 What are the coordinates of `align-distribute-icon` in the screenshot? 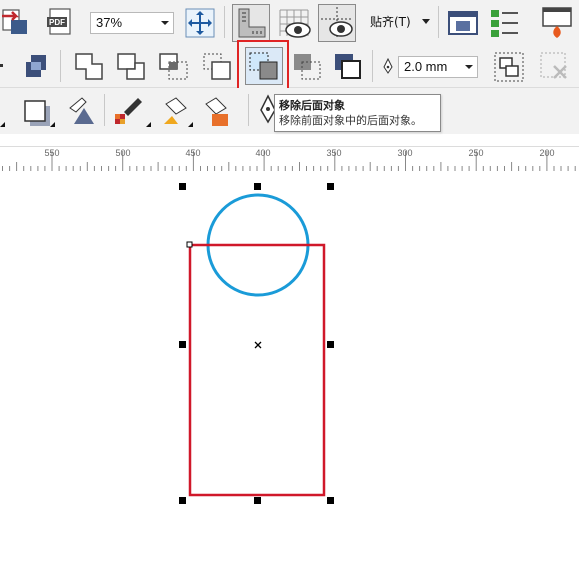 It's located at (509, 67).